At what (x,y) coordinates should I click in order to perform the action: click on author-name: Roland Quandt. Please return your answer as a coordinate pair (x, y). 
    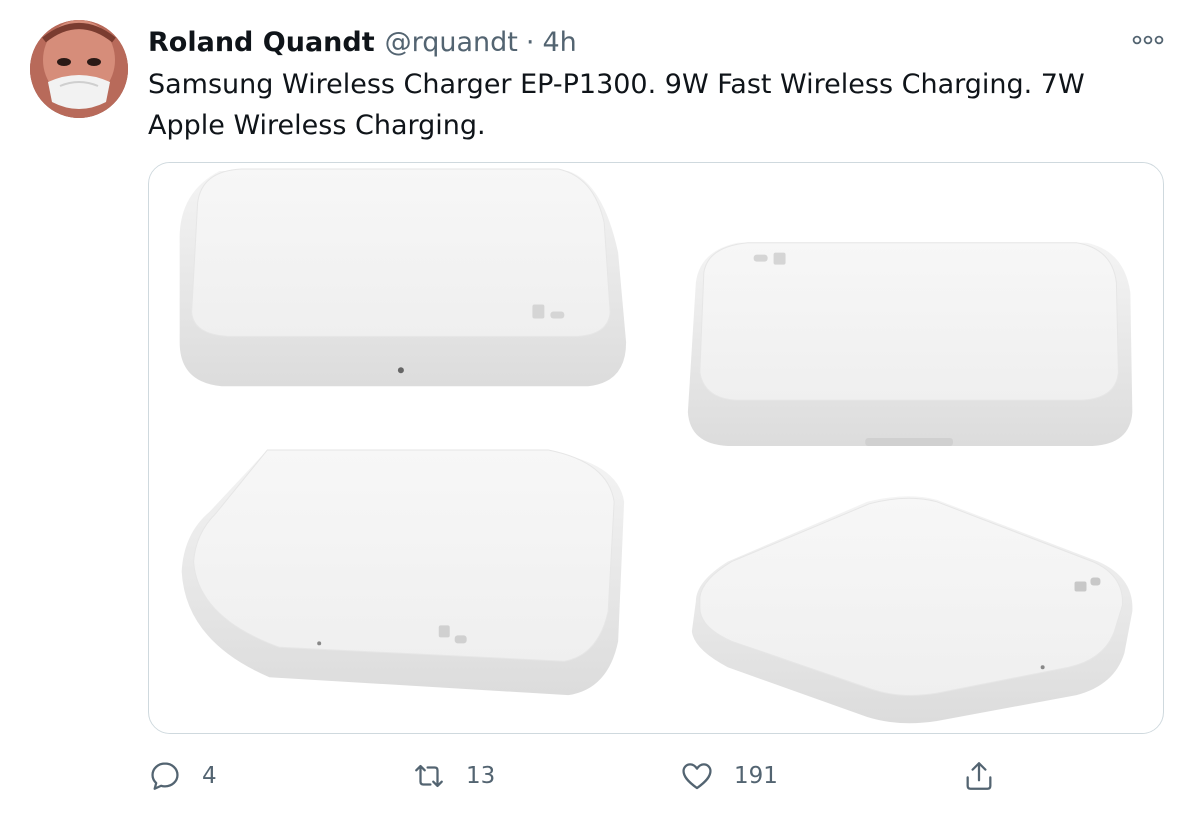
    Looking at the image, I should click on (261, 42).